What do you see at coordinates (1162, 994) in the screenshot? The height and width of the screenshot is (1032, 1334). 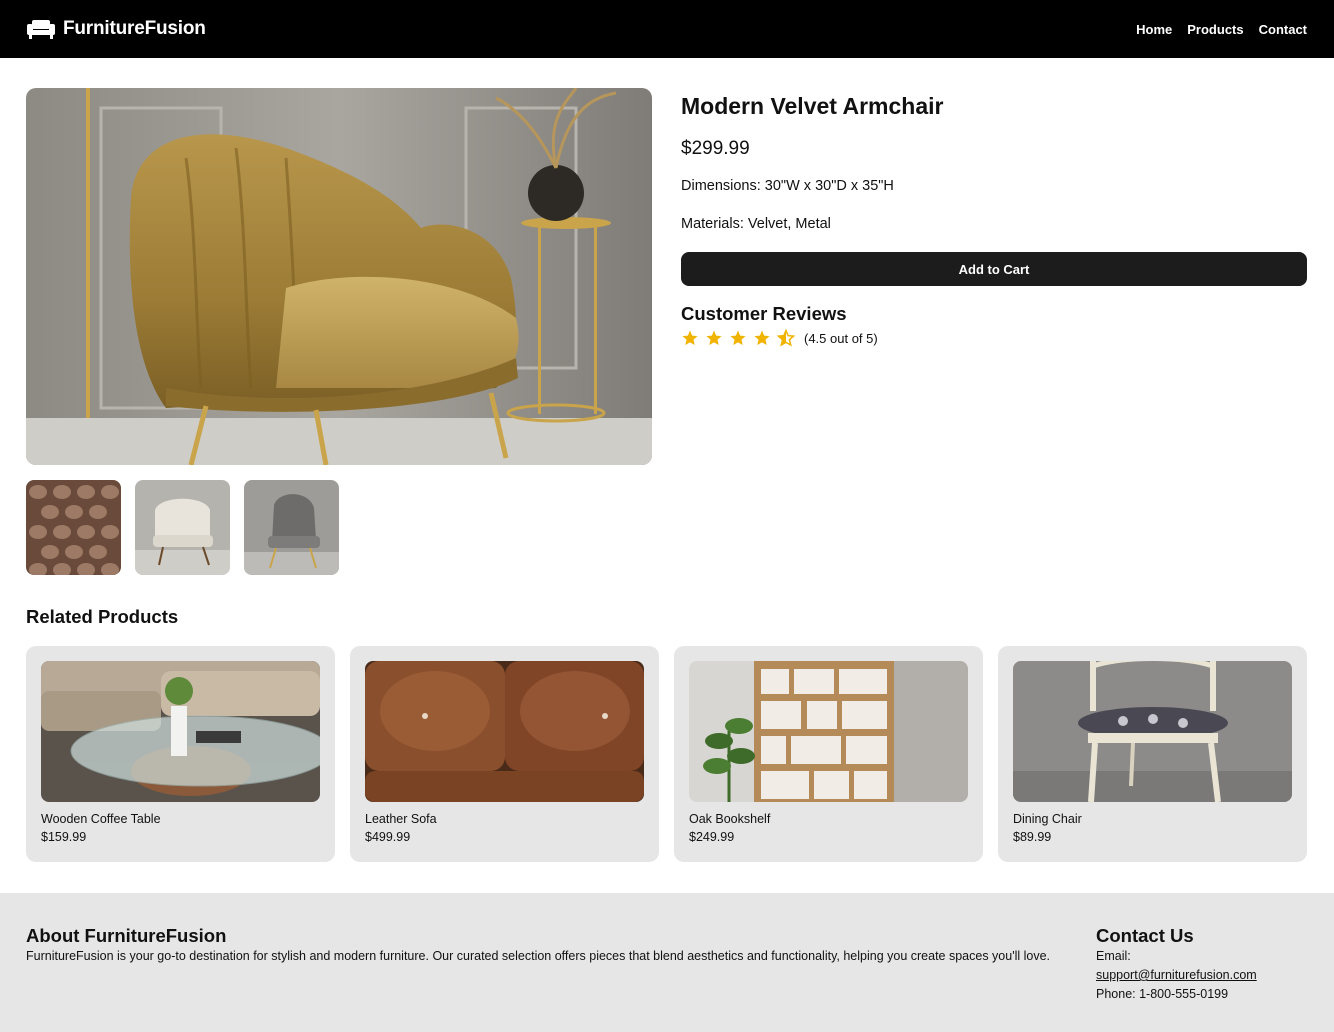 I see `phone-text: Phone: 1-800-555-0199` at bounding box center [1162, 994].